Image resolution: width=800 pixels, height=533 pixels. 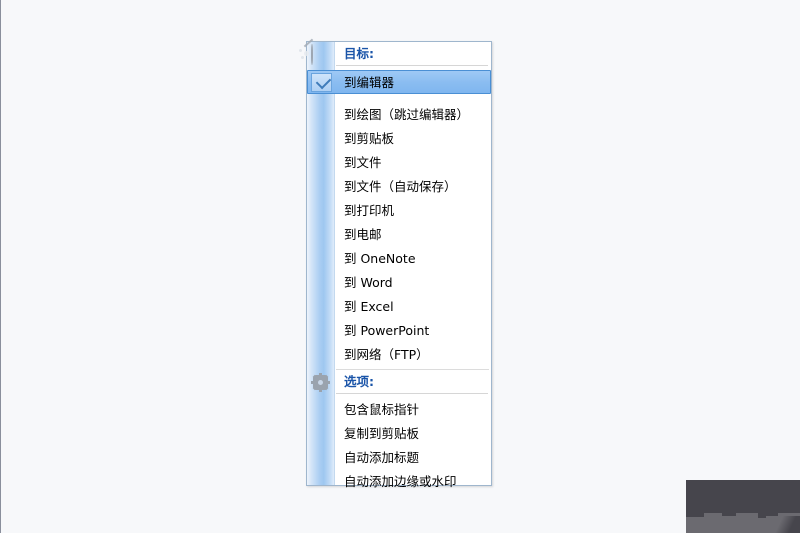 I want to click on section-header-target-label: 目标:, so click(x=359, y=53).